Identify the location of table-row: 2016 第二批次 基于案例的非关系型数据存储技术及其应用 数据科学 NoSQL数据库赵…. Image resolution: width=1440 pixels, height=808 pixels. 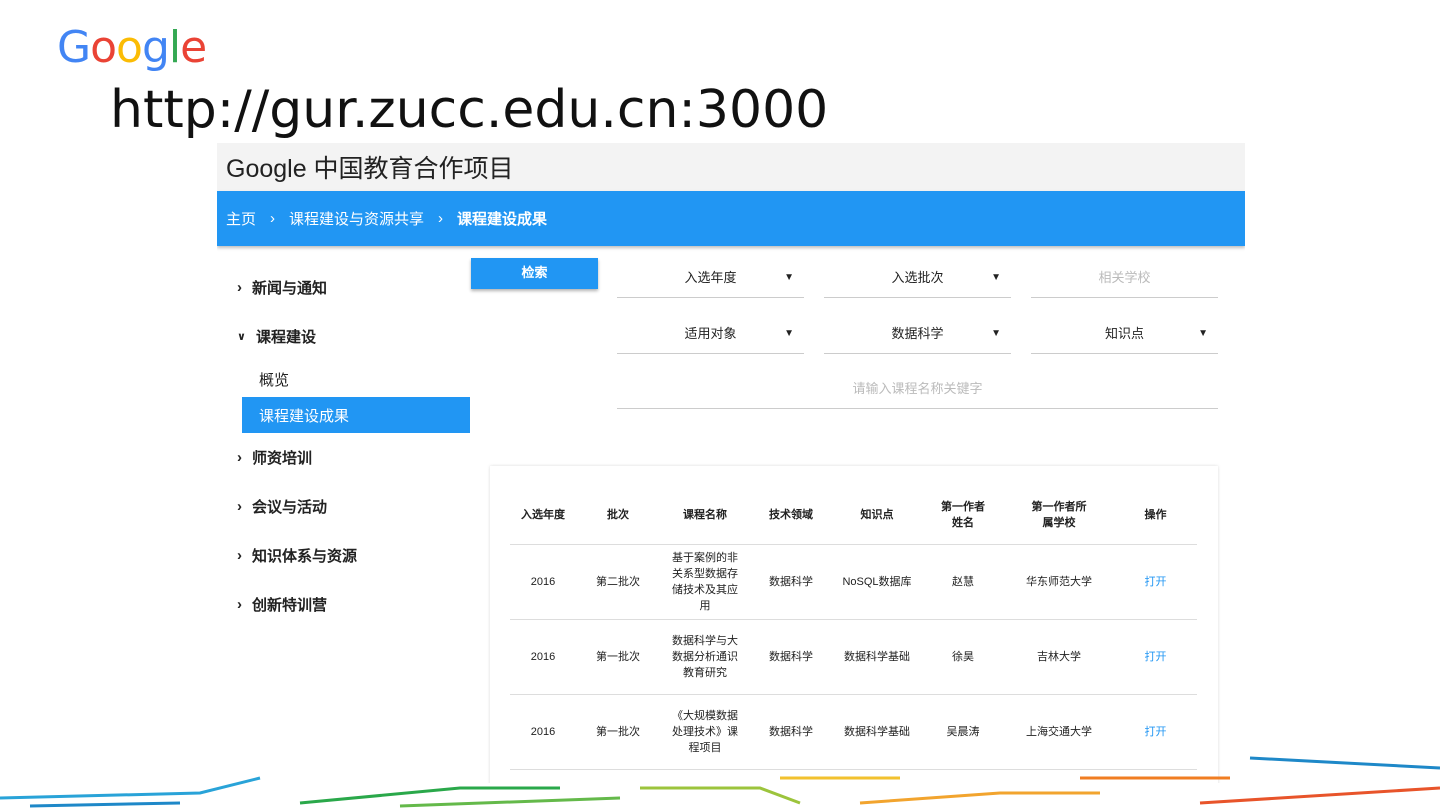
(853, 582).